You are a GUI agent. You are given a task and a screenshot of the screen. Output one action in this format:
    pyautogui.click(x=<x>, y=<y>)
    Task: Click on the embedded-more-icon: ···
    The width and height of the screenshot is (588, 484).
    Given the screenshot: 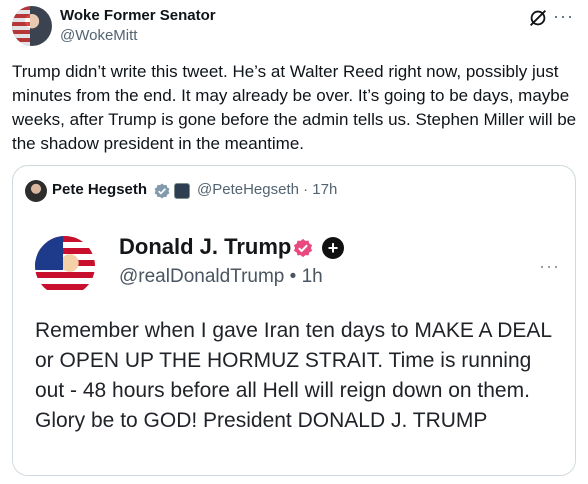 What is the action you would take?
    pyautogui.click(x=549, y=266)
    